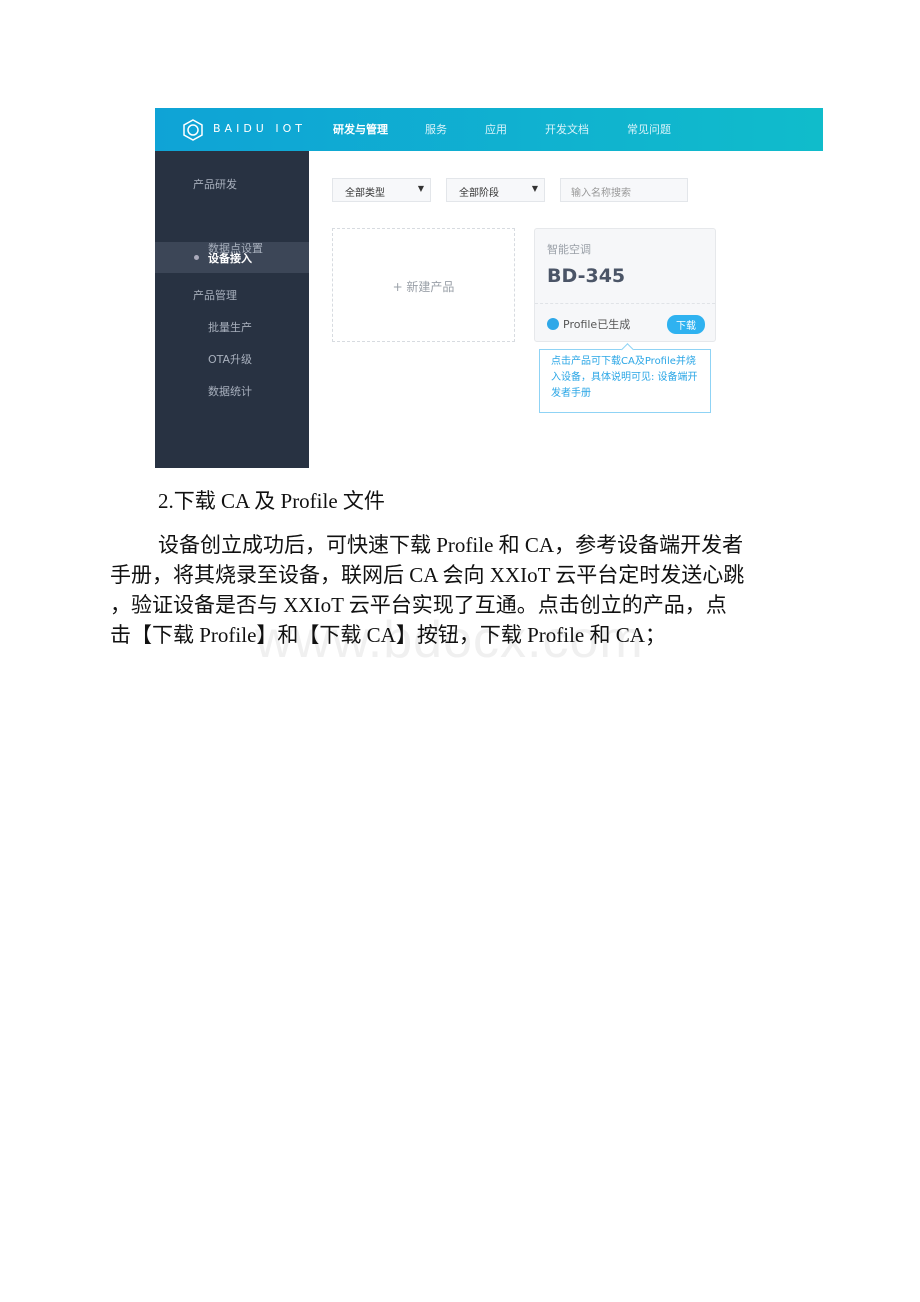 Image resolution: width=920 pixels, height=1302 pixels. I want to click on paragraph-line: 击【下载 Profile】和【下载 CA】按钮，下载 Profile 和 CA；, so click(388, 635).